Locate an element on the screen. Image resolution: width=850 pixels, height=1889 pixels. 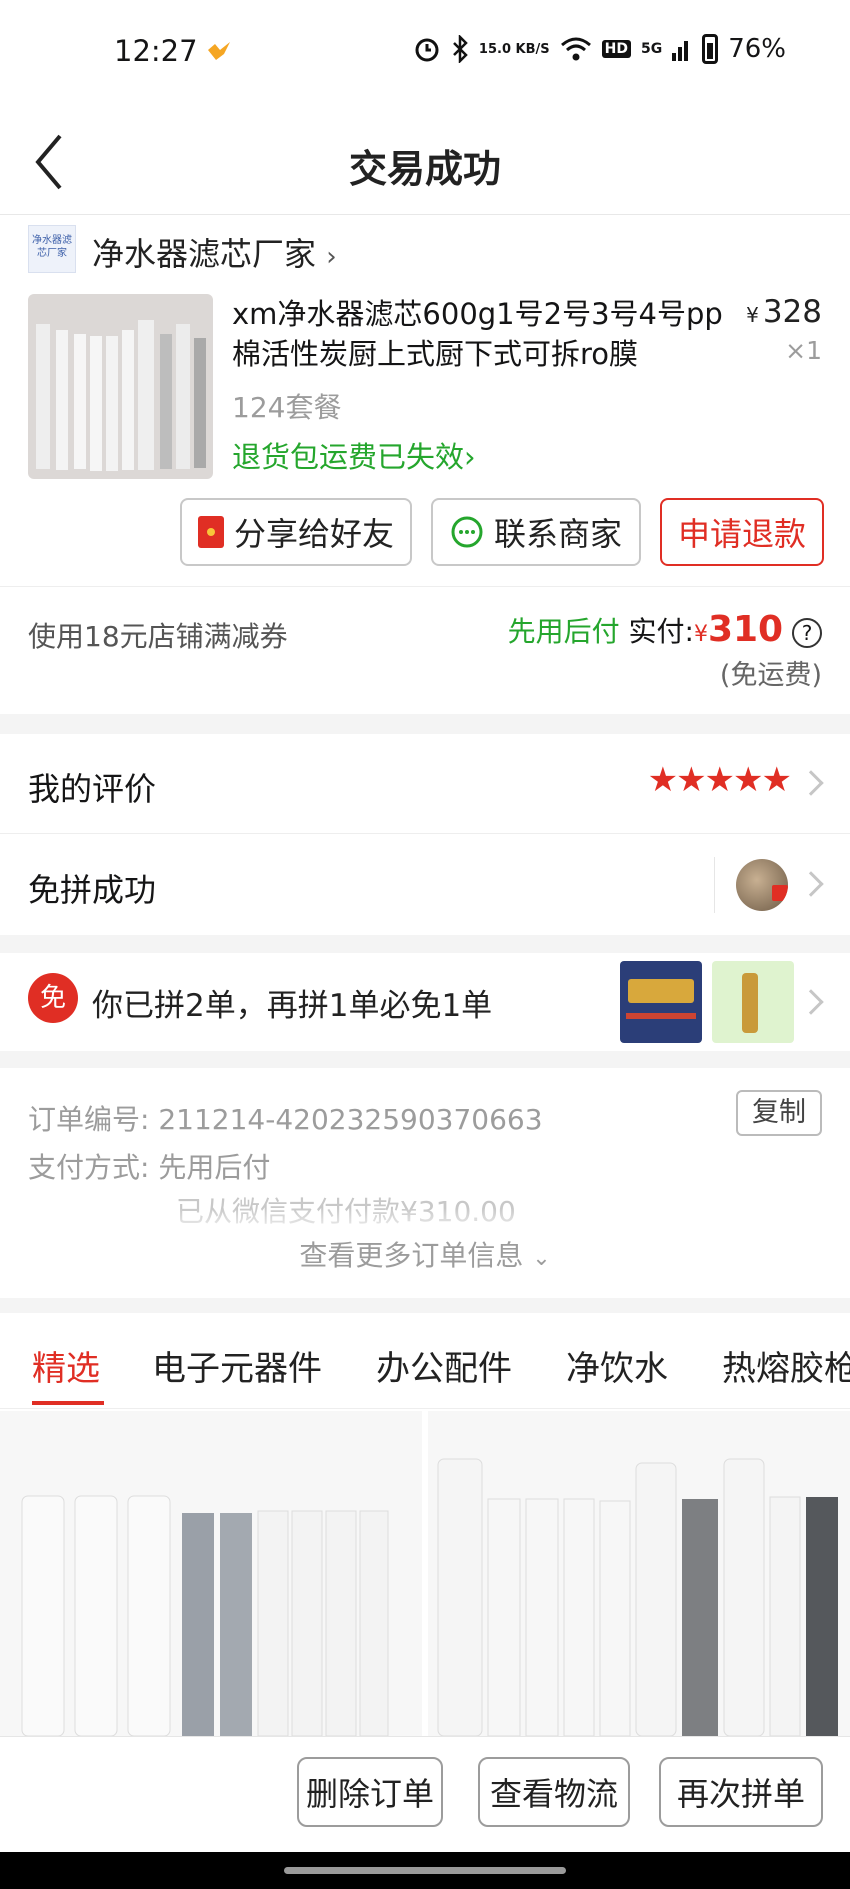
group-success-label: 免拼成功 is located at coordinates (92, 890).